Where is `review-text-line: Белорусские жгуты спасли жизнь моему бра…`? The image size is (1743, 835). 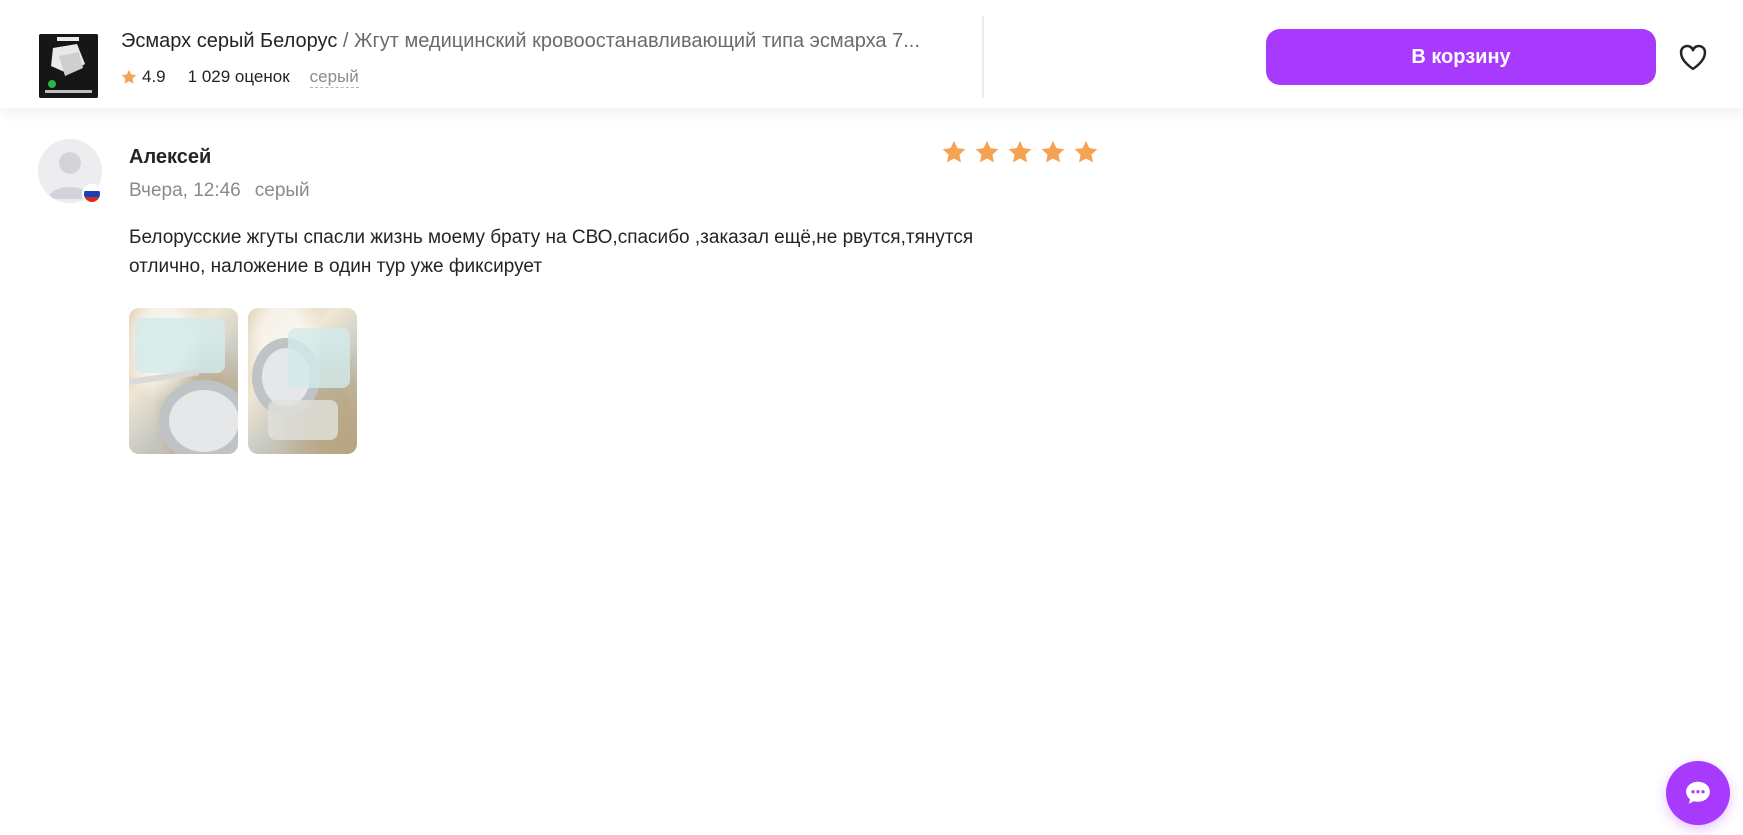
review-text-line: Белорусские жгуты спасли жизнь моему бра… is located at coordinates (551, 237).